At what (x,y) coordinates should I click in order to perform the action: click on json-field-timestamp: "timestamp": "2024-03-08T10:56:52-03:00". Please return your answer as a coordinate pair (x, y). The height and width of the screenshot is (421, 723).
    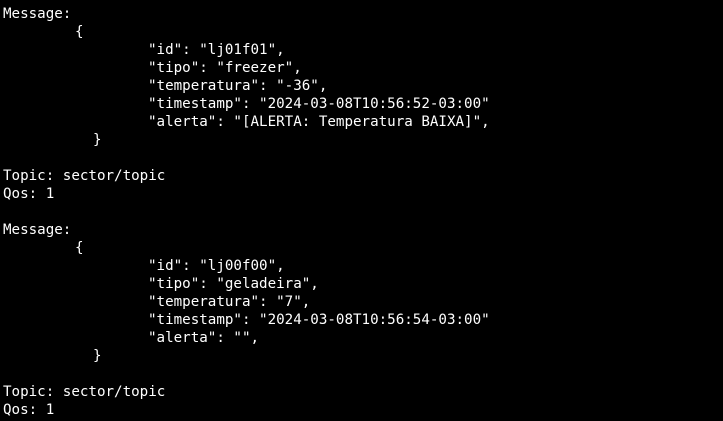
    Looking at the image, I should click on (319, 104).